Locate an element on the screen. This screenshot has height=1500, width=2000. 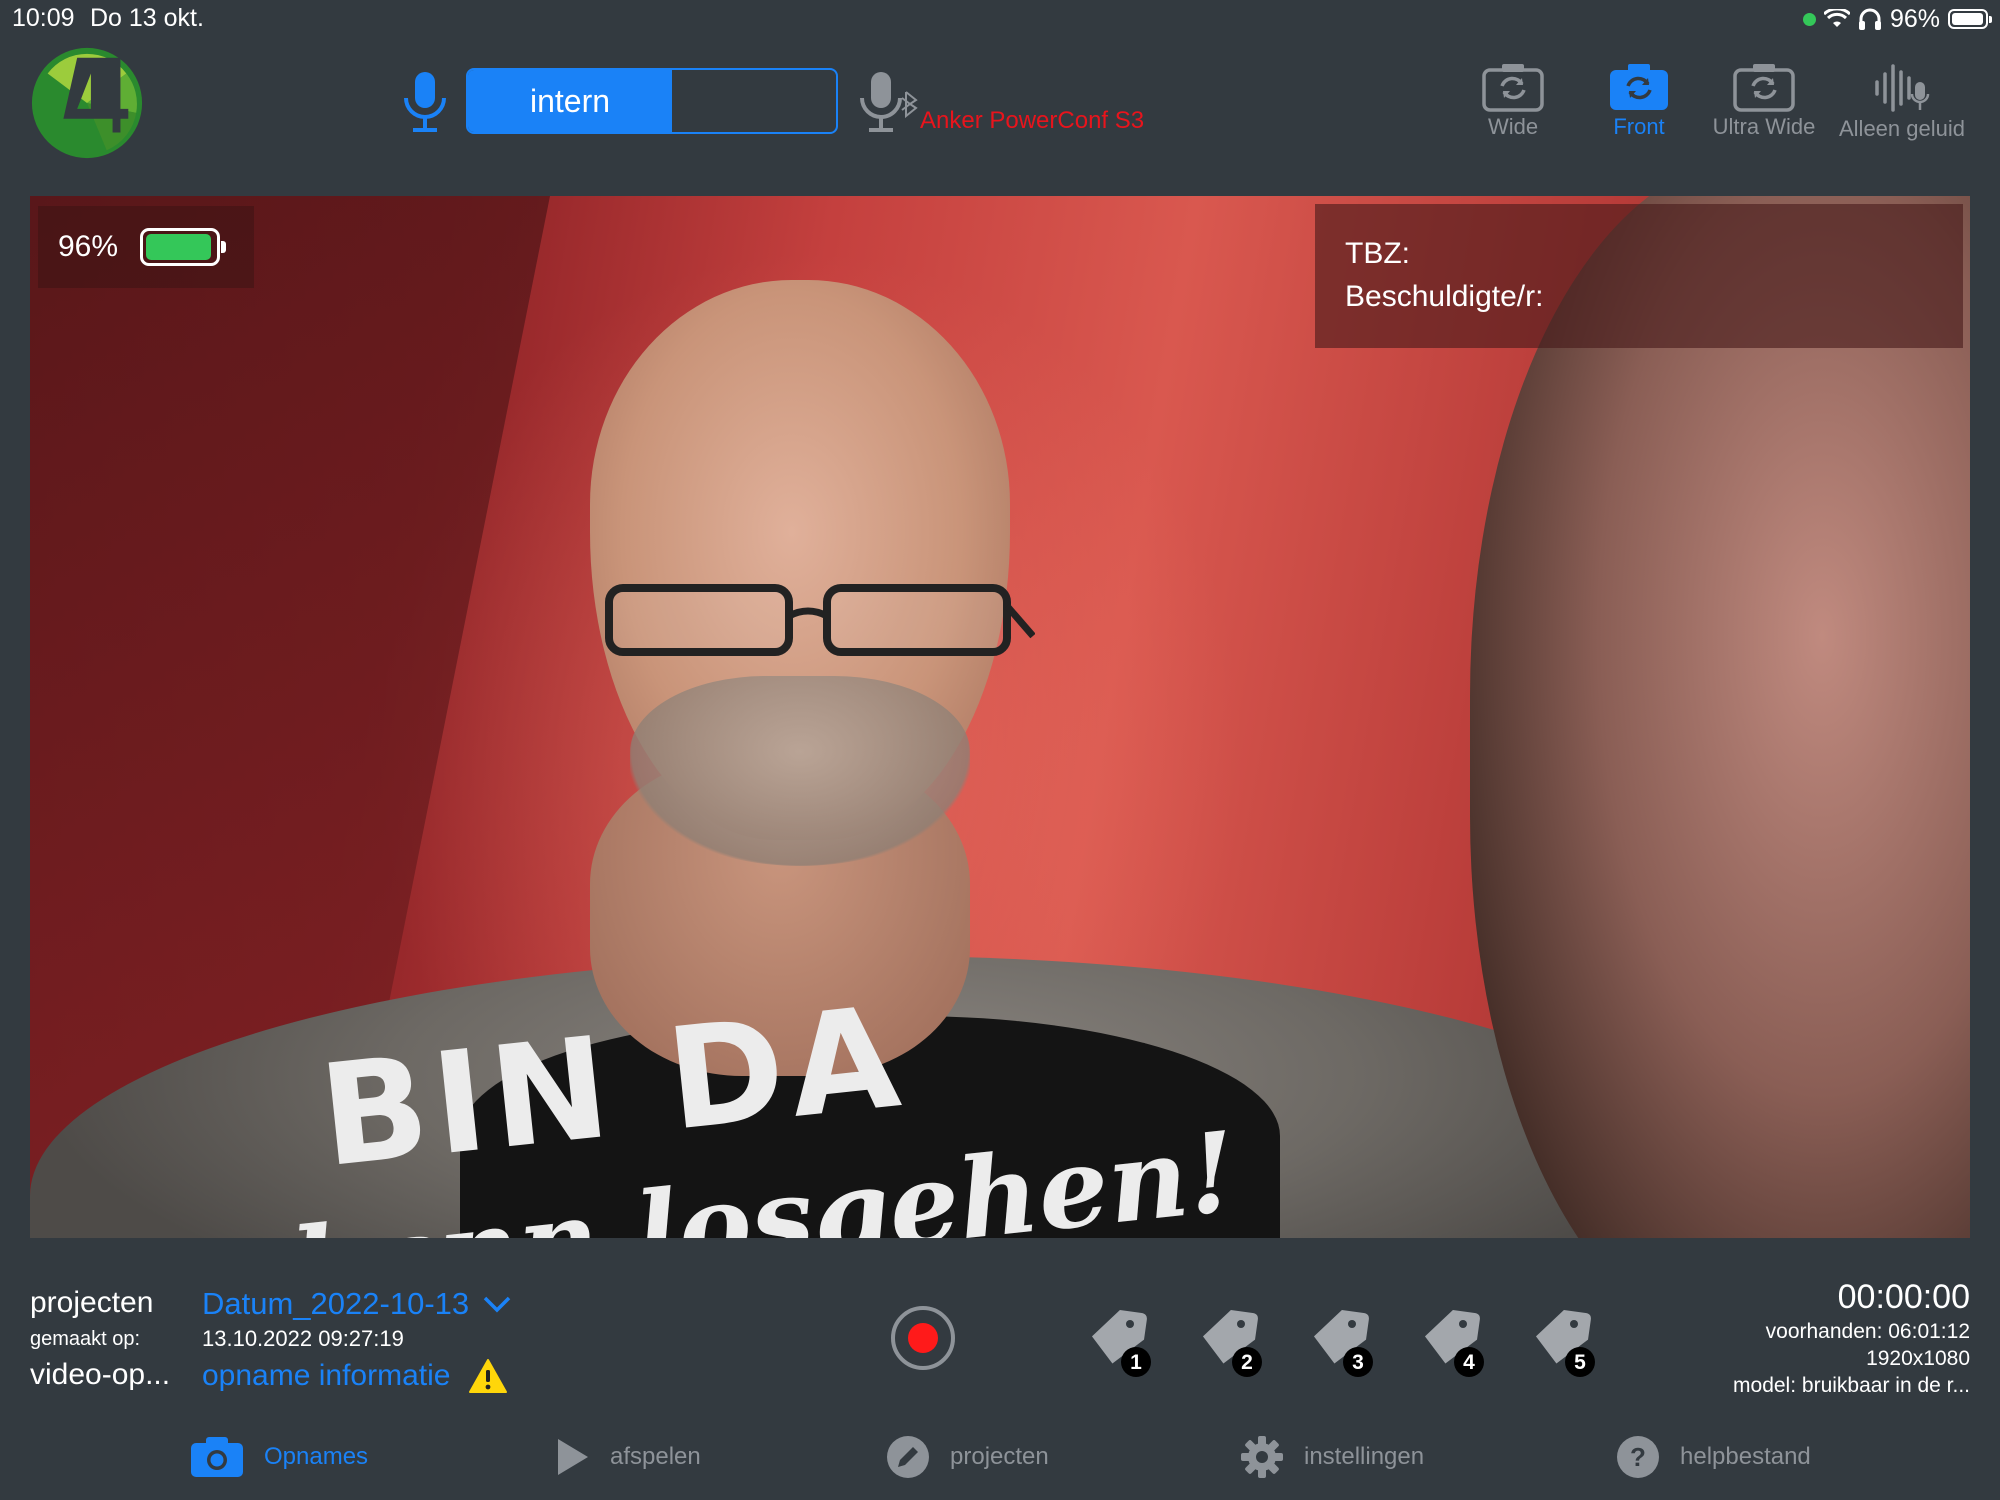
wifi-icon is located at coordinates (1836, 18).